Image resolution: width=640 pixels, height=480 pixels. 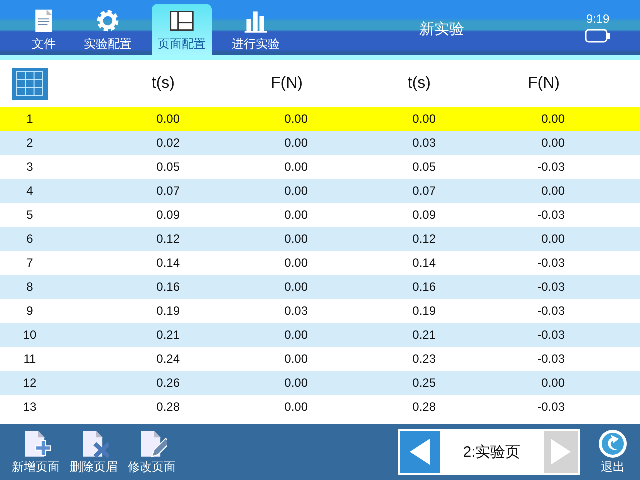 I want to click on left-triangle-icon, so click(x=420, y=452).